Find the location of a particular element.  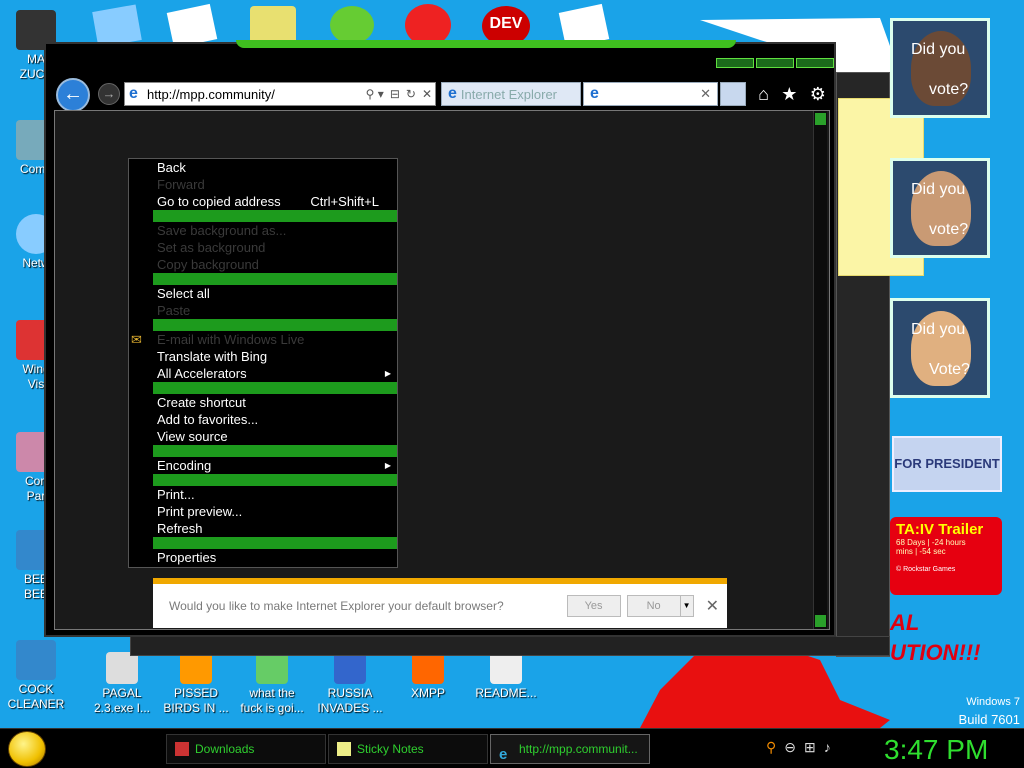

menu-item-back: Back is located at coordinates (263, 167).